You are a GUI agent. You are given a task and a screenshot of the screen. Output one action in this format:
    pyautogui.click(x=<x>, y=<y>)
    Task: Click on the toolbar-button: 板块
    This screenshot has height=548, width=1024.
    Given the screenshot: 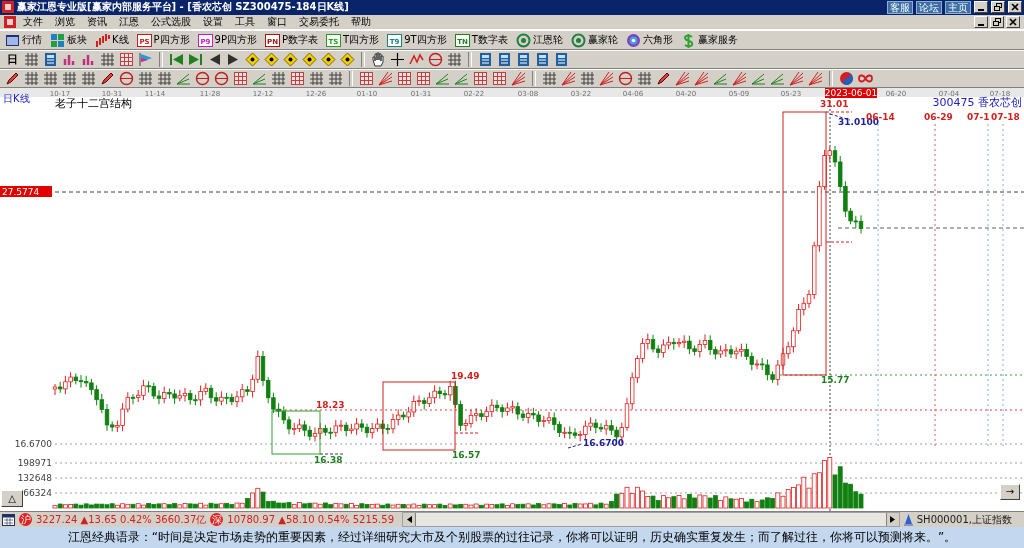 What is the action you would take?
    pyautogui.click(x=68, y=40)
    